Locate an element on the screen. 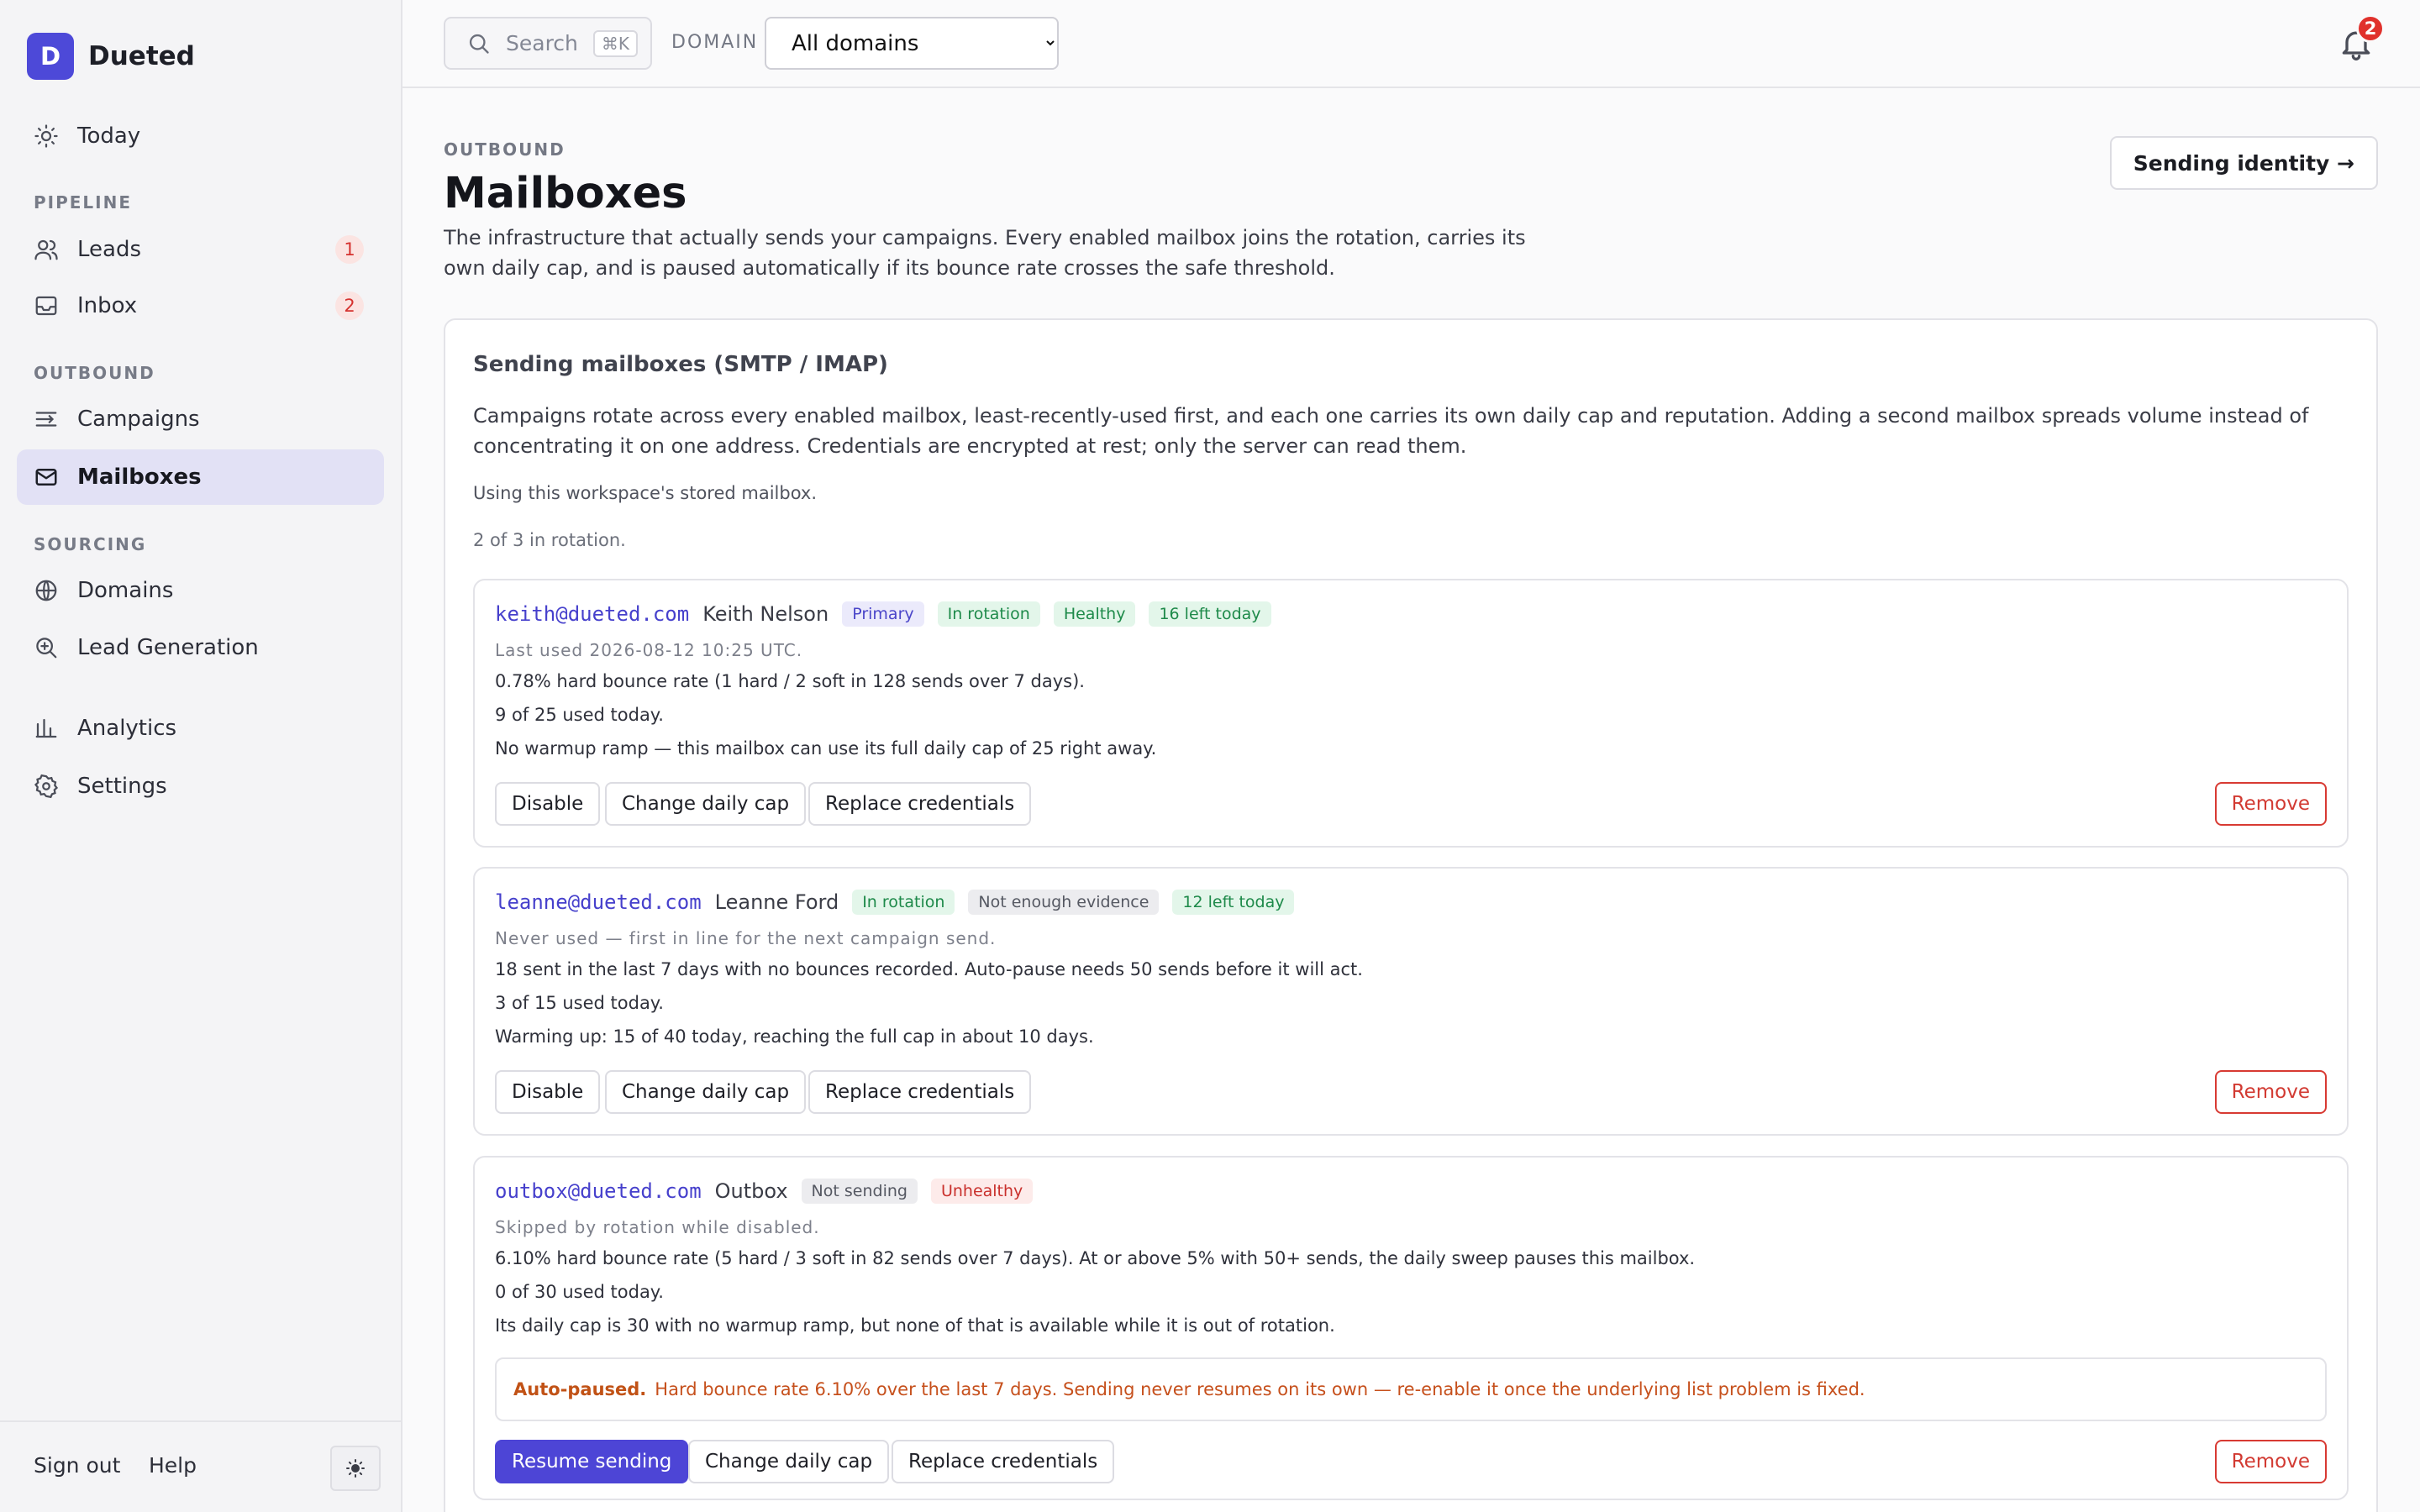 The image size is (2420, 1512). domain-filter-label: DOMAIN is located at coordinates (715, 42).